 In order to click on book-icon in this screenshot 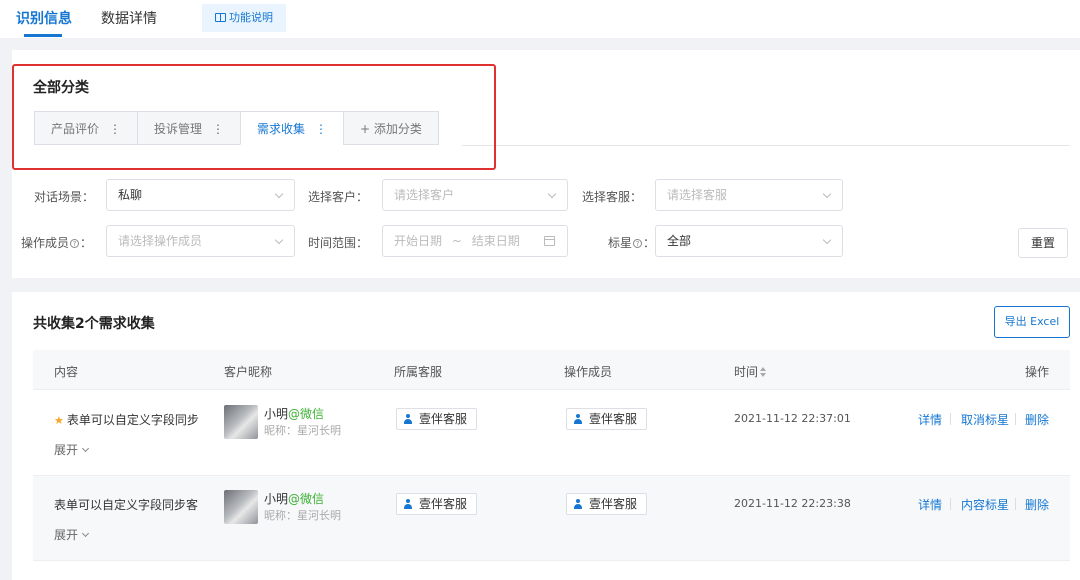, I will do `click(220, 17)`.